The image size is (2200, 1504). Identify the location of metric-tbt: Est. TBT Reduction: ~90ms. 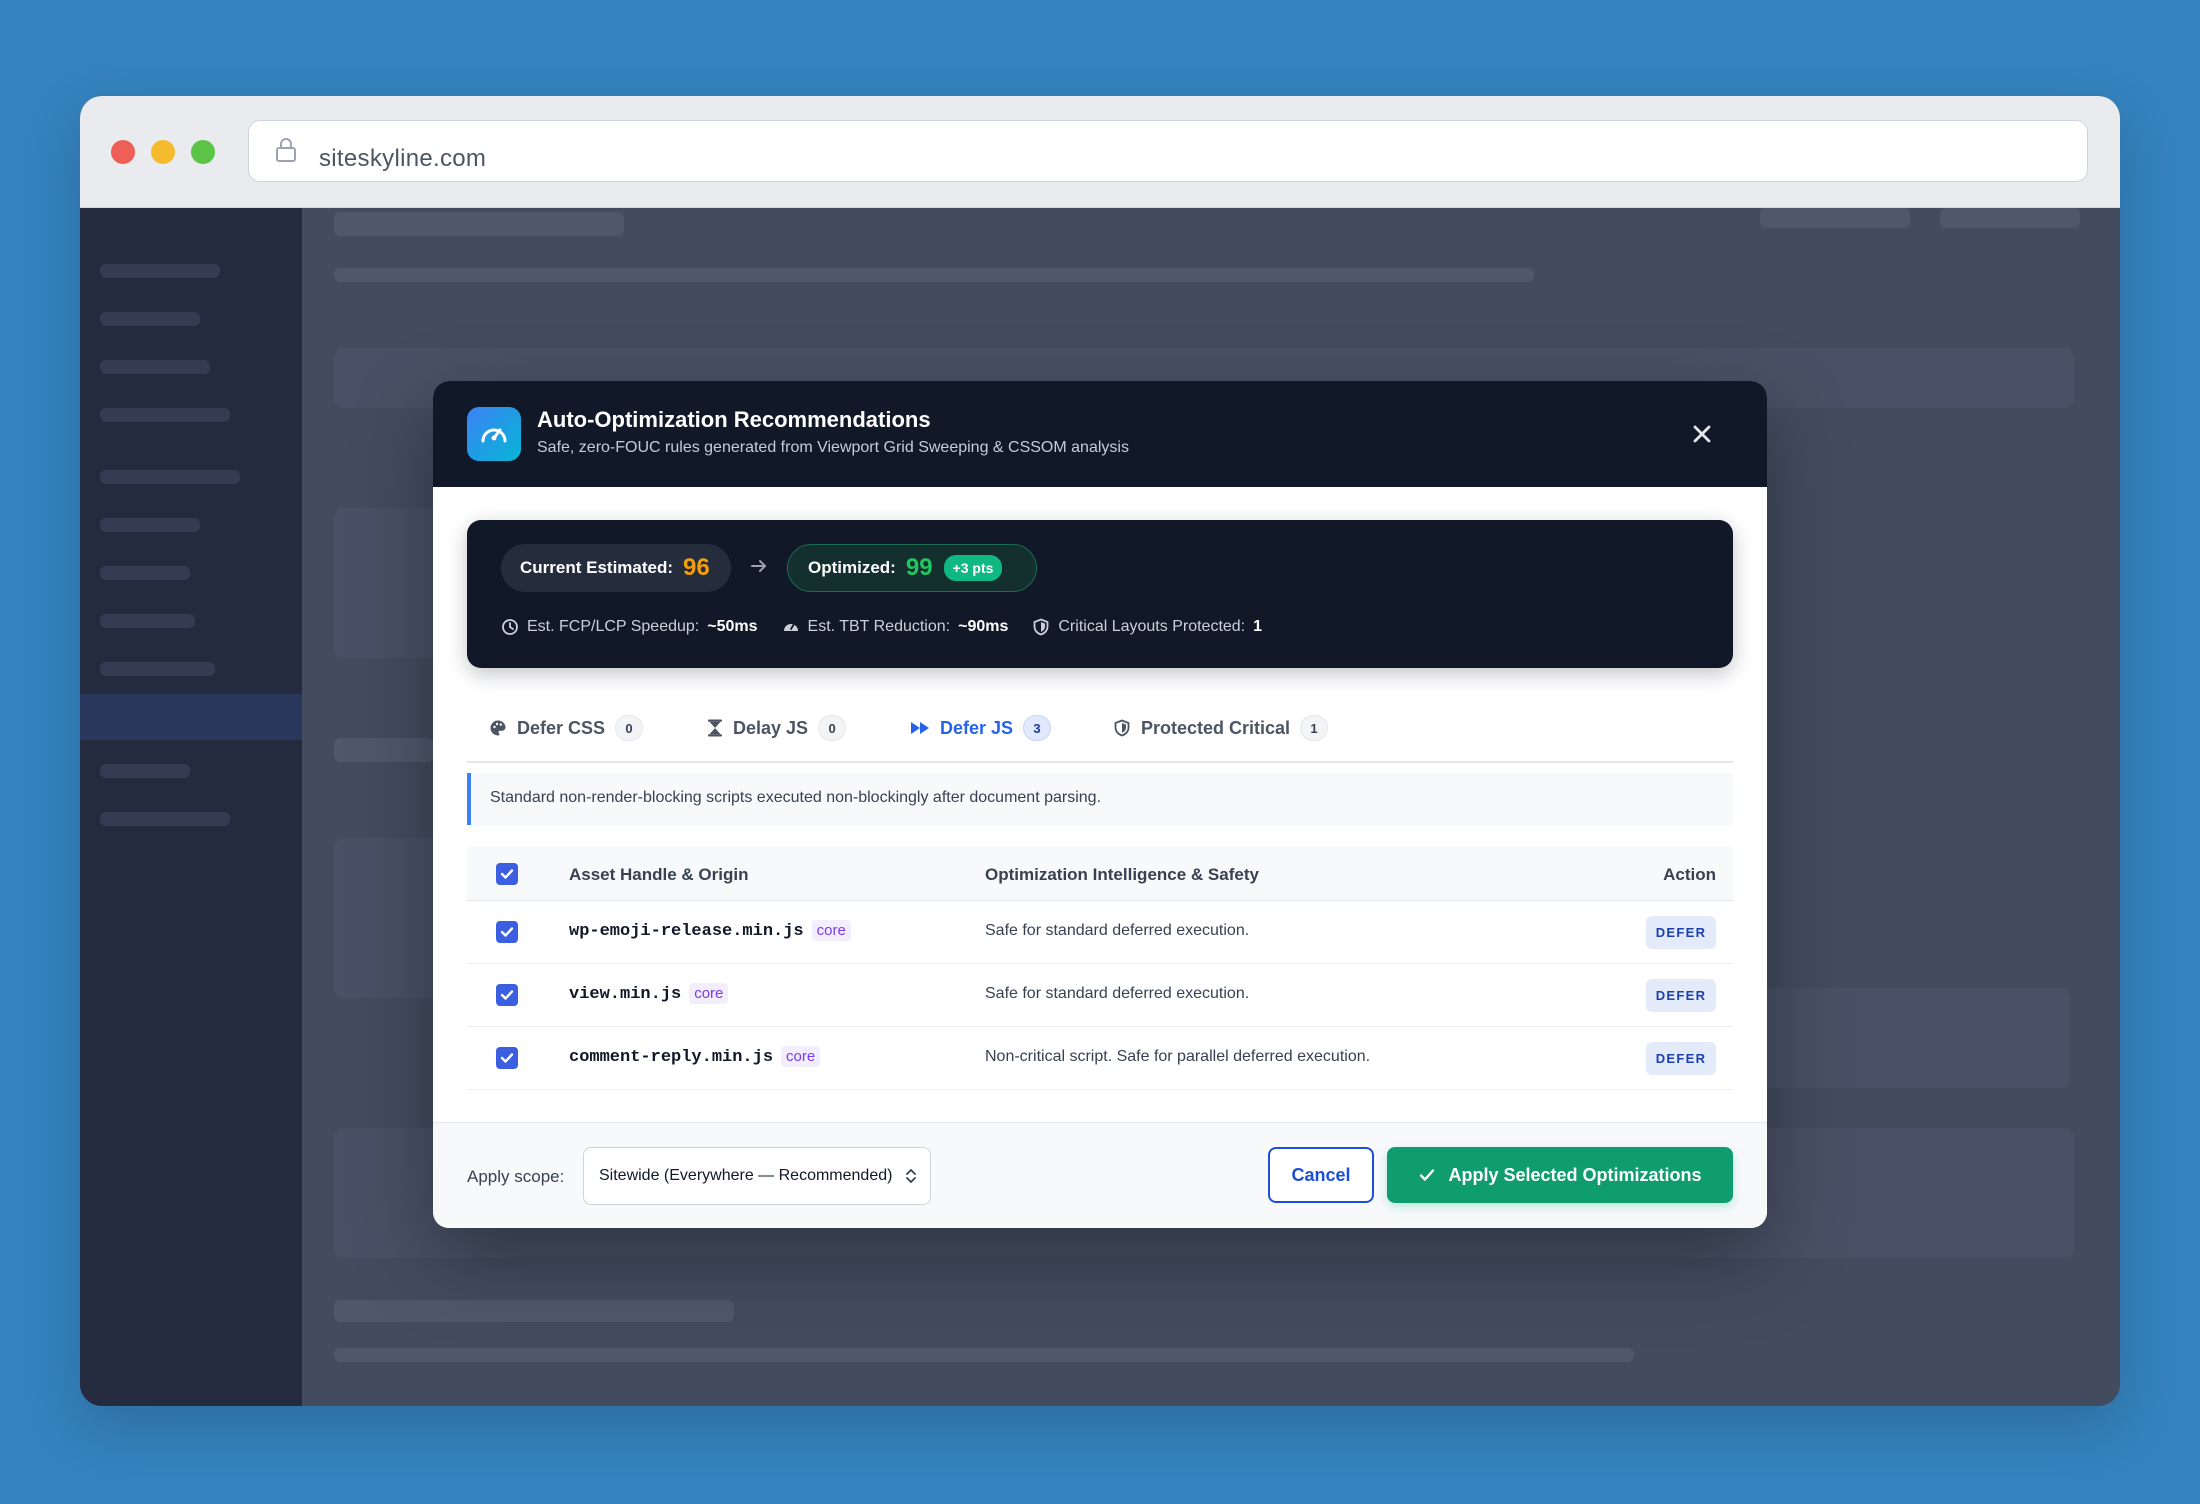
(895, 627).